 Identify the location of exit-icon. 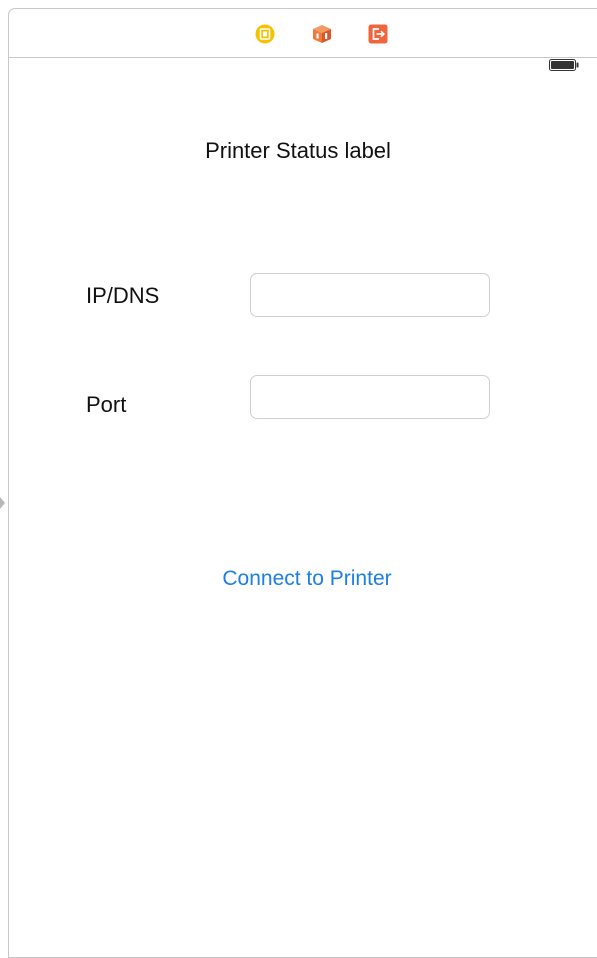
(378, 34).